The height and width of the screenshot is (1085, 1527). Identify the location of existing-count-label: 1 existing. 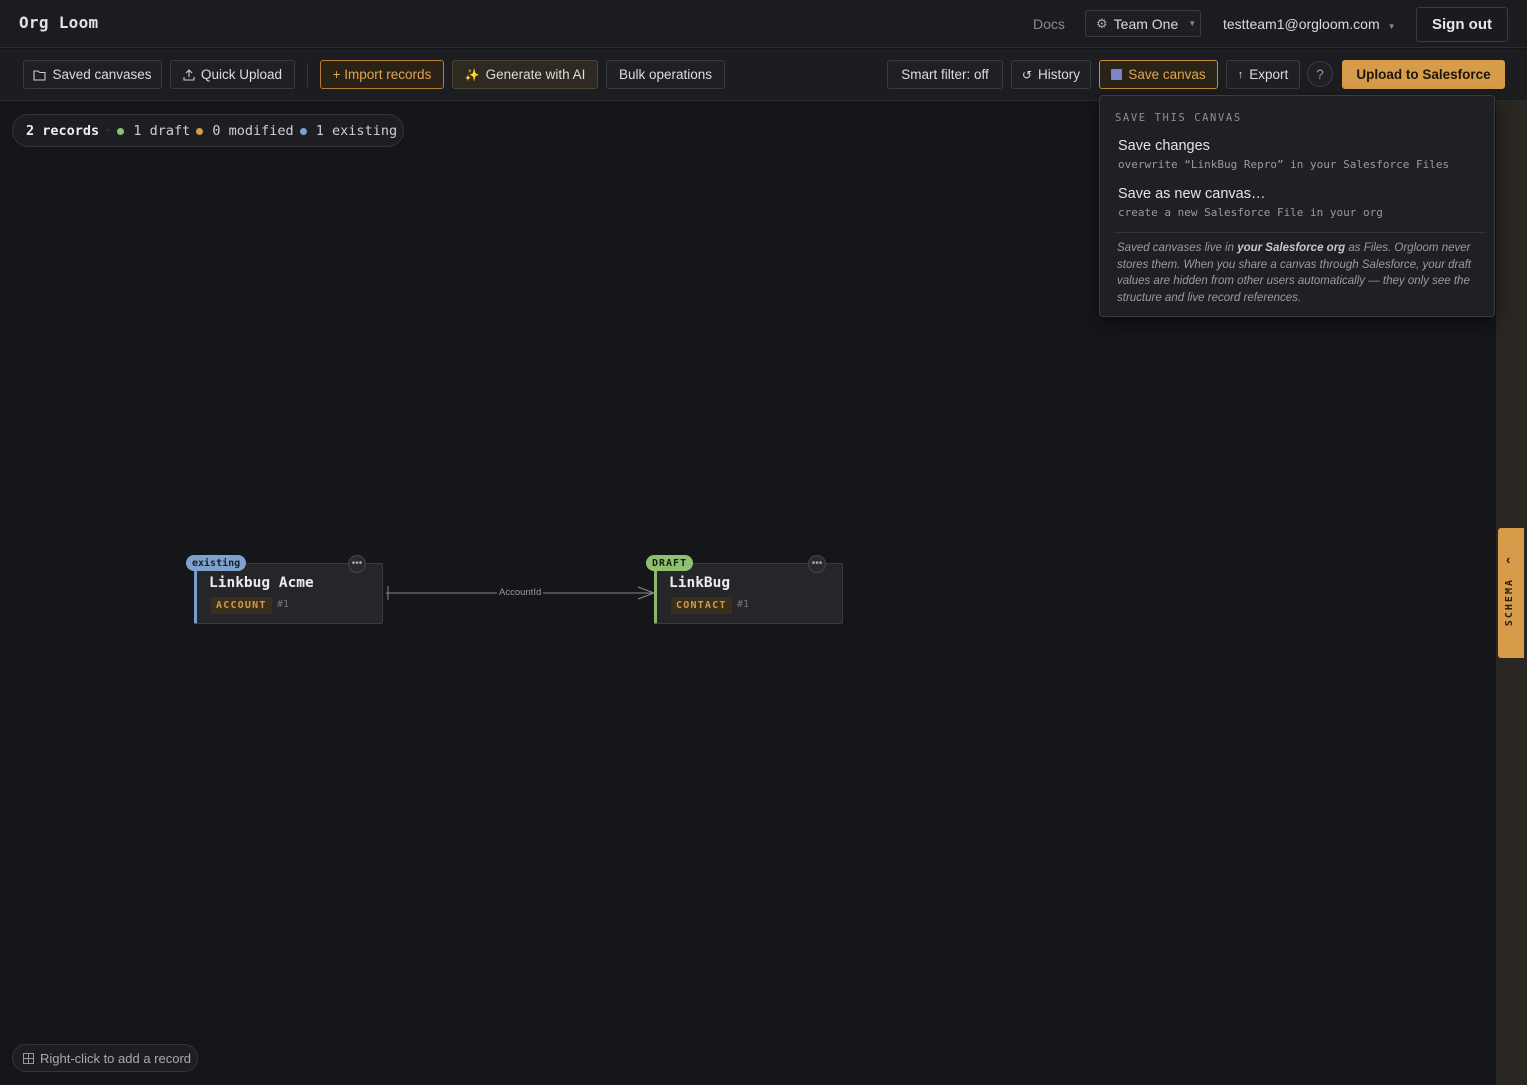
(356, 130).